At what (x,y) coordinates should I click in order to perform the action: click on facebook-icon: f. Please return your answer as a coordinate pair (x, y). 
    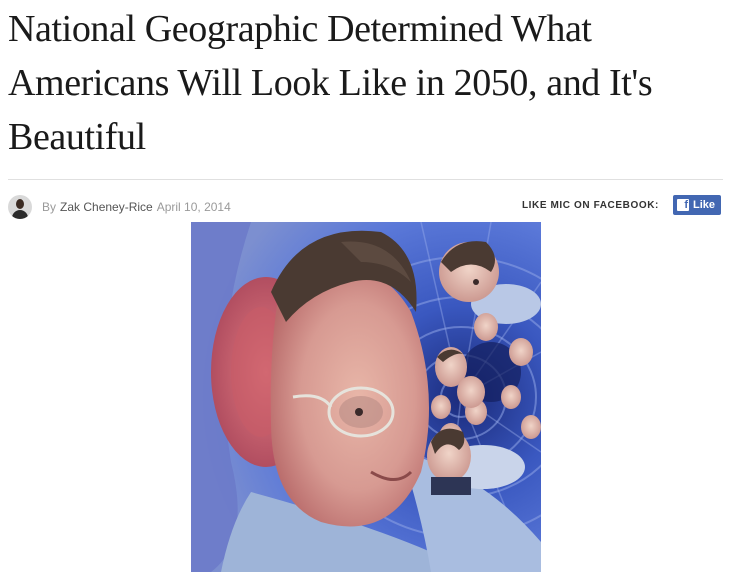
    Looking at the image, I should click on (682, 205).